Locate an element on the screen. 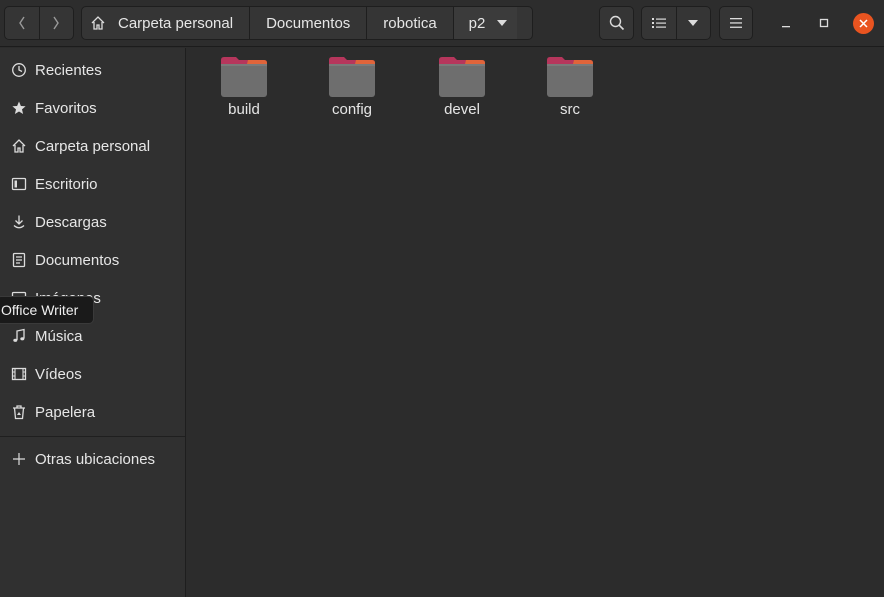 The height and width of the screenshot is (597, 884). file-name: config is located at coordinates (352, 109).